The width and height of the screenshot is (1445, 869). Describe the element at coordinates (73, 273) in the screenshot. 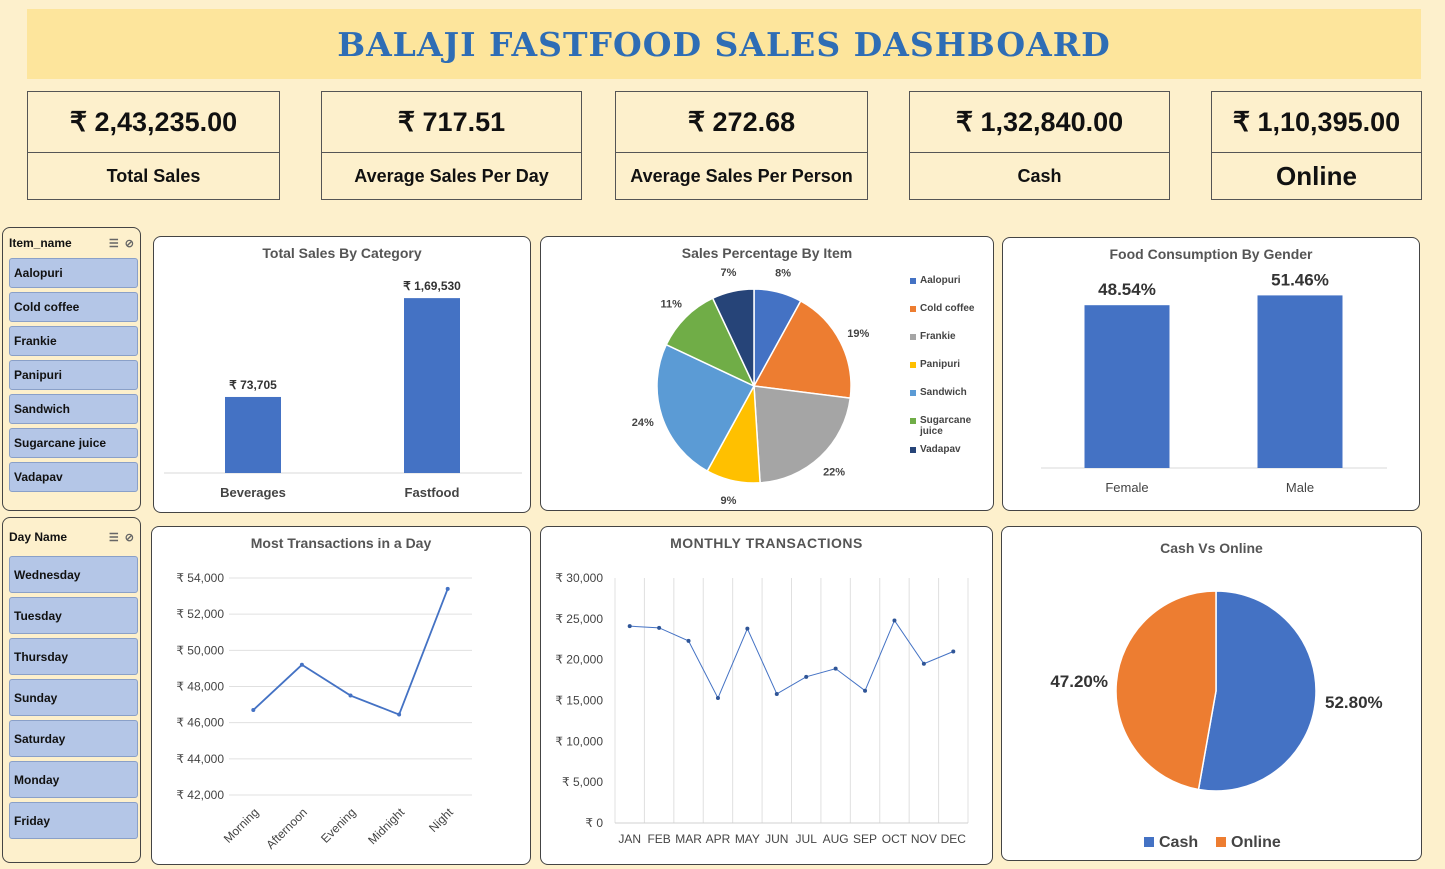

I see `slicer-item-aalopuri: Aalopuri` at that location.